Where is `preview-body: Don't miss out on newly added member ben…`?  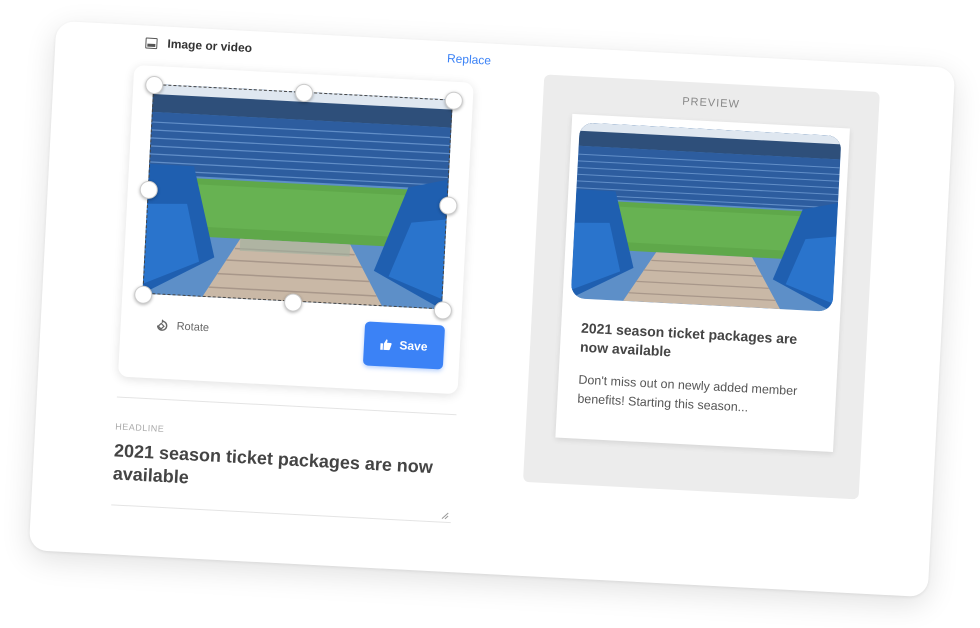
preview-body: Don't miss out on newly added member ben… is located at coordinates (687, 393).